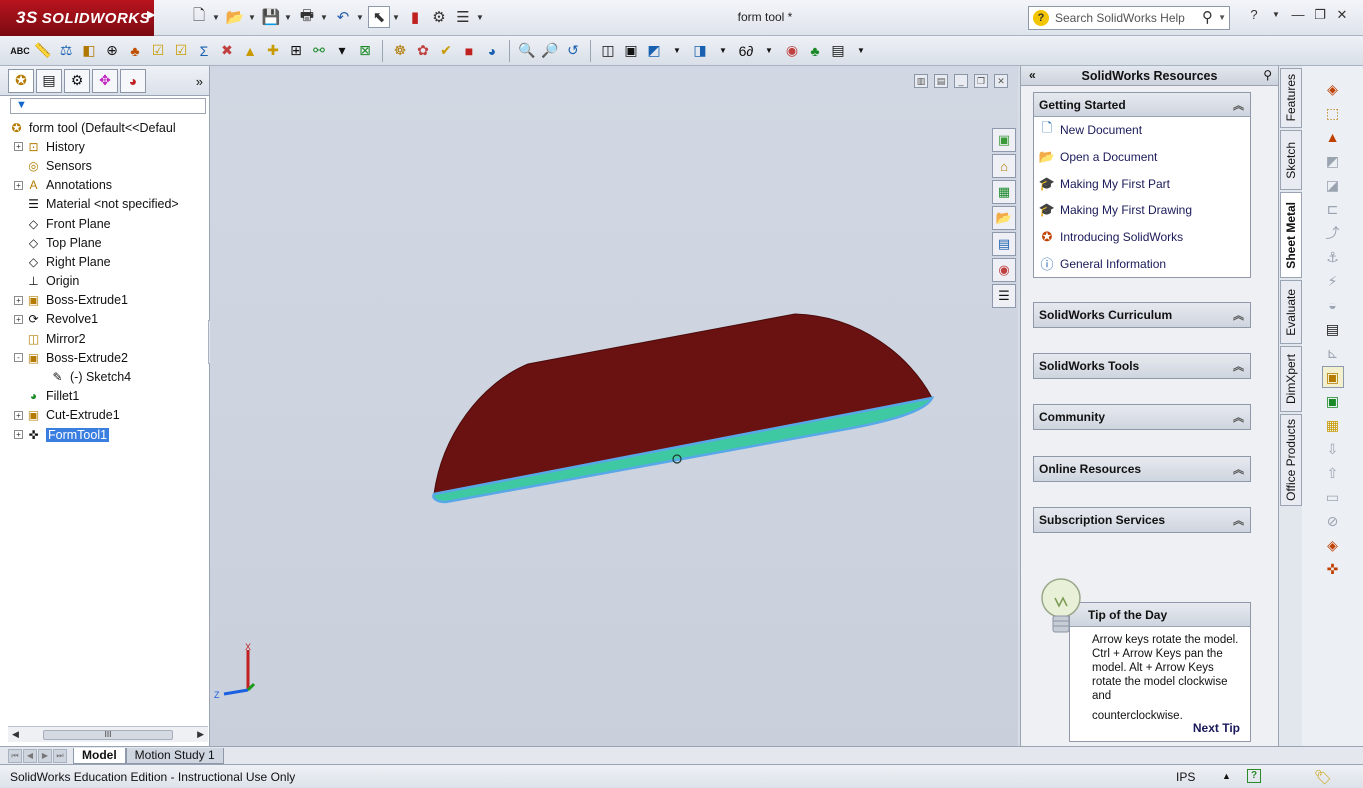  I want to click on split-horizontal-icon: ▤, so click(941, 81).